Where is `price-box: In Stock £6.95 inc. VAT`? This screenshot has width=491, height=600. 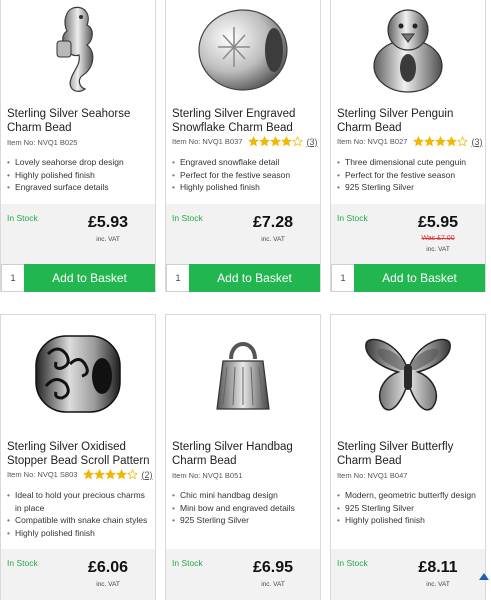
price-box: In Stock £6.95 inc. VAT is located at coordinates (243, 574).